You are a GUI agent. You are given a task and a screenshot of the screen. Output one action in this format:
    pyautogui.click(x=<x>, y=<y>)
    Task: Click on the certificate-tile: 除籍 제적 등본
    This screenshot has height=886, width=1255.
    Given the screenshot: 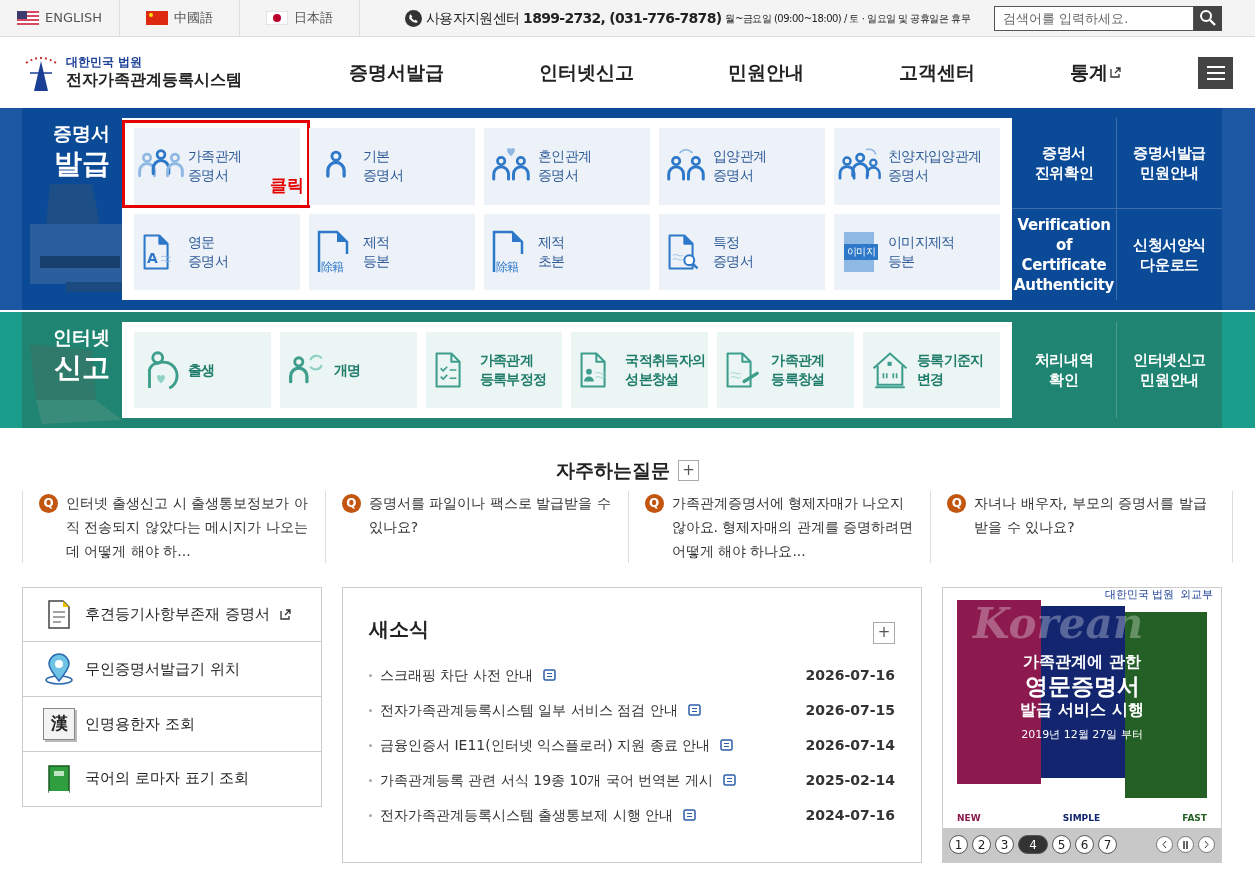 What is the action you would take?
    pyautogui.click(x=392, y=251)
    